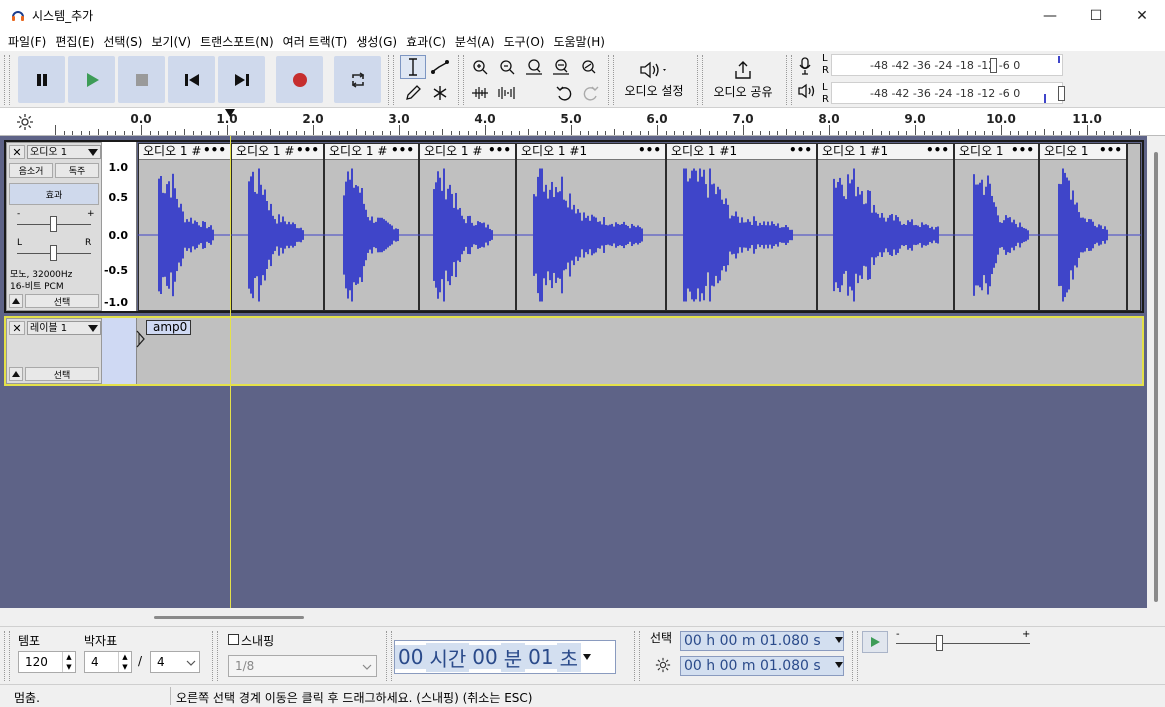 Image resolution: width=1165 pixels, height=707 pixels. I want to click on zoom-in-button, so click(480, 67).